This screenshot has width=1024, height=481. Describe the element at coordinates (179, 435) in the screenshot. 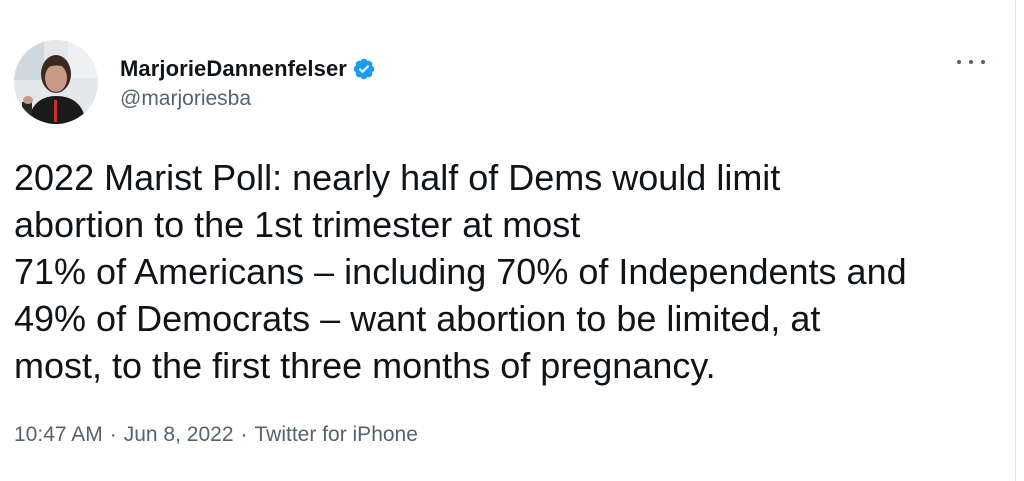

I see `tweet-date: Jun 8, 2022` at that location.